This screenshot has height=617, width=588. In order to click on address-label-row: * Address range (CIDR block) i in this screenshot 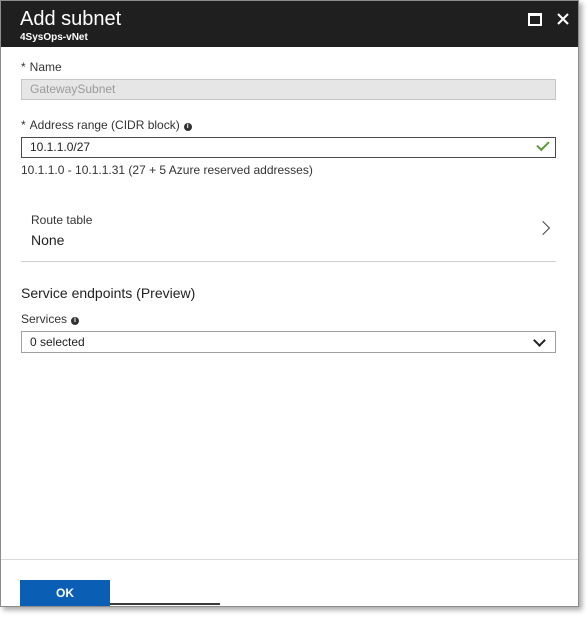, I will do `click(106, 125)`.